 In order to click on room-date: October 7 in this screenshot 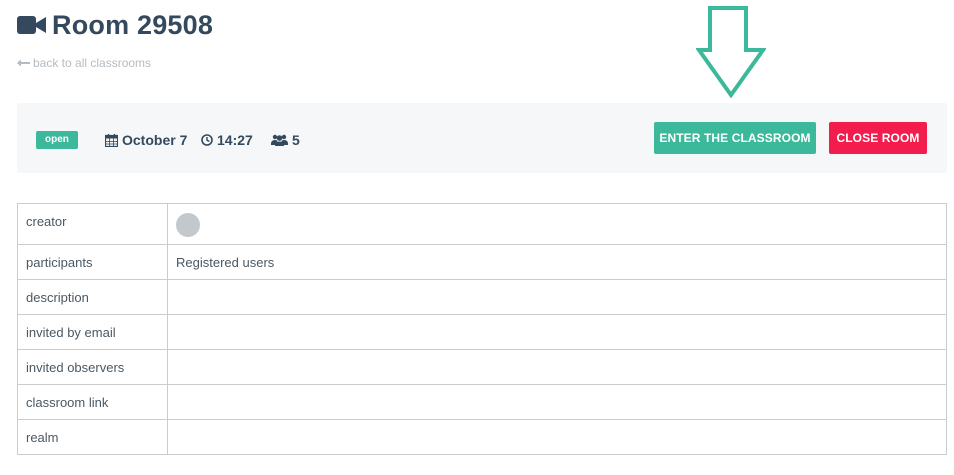, I will do `click(146, 140)`.